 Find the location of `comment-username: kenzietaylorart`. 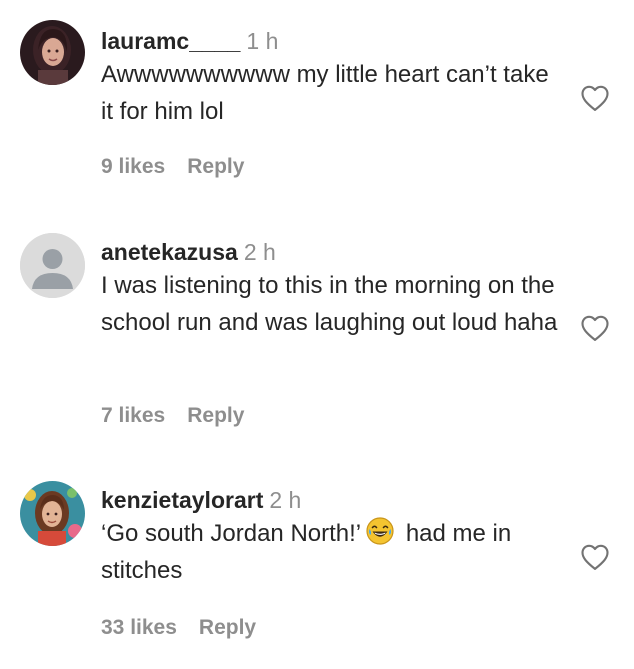

comment-username: kenzietaylorart is located at coordinates (182, 500).